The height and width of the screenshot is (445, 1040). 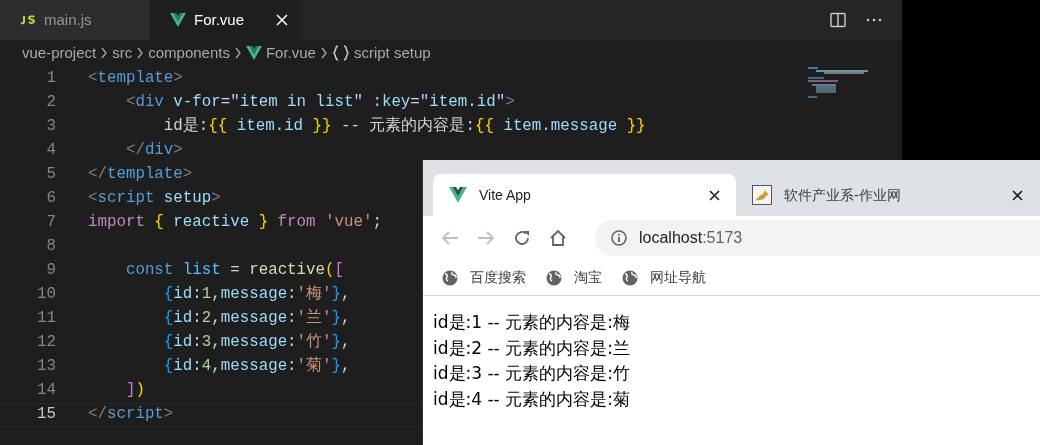 I want to click on breadcrumb-item: components, so click(x=189, y=53).